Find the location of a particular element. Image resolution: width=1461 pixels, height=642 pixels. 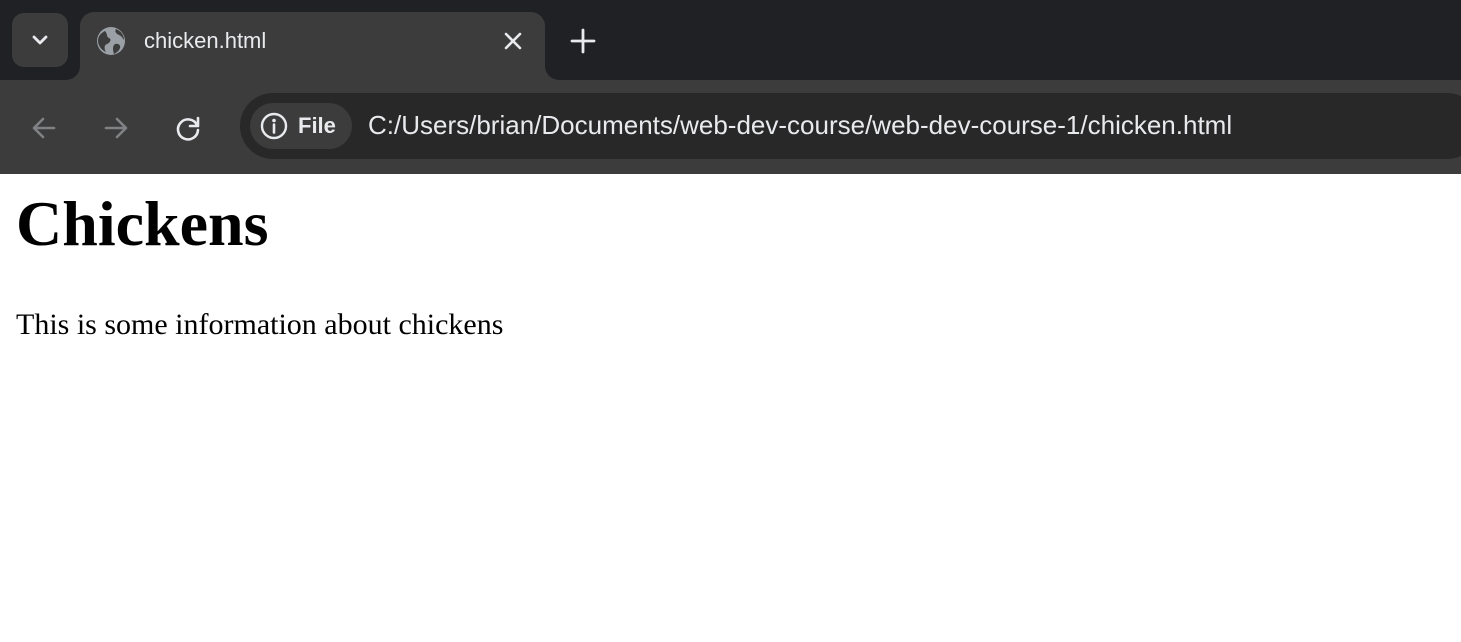

chevron-down-icon is located at coordinates (40, 40).